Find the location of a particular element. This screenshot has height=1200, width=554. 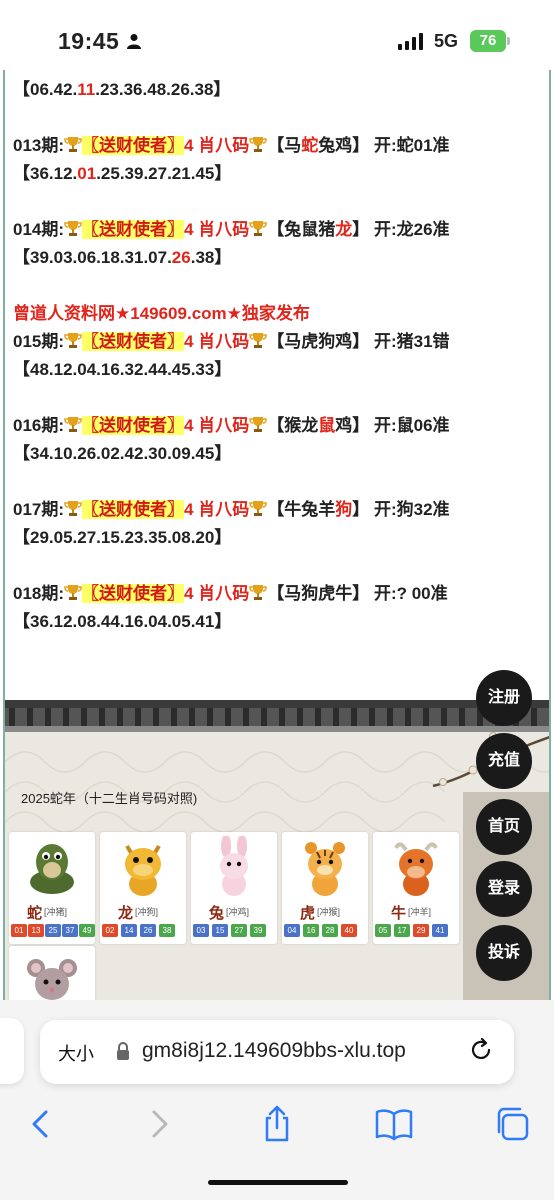

number-ball: 40 is located at coordinates (349, 930).